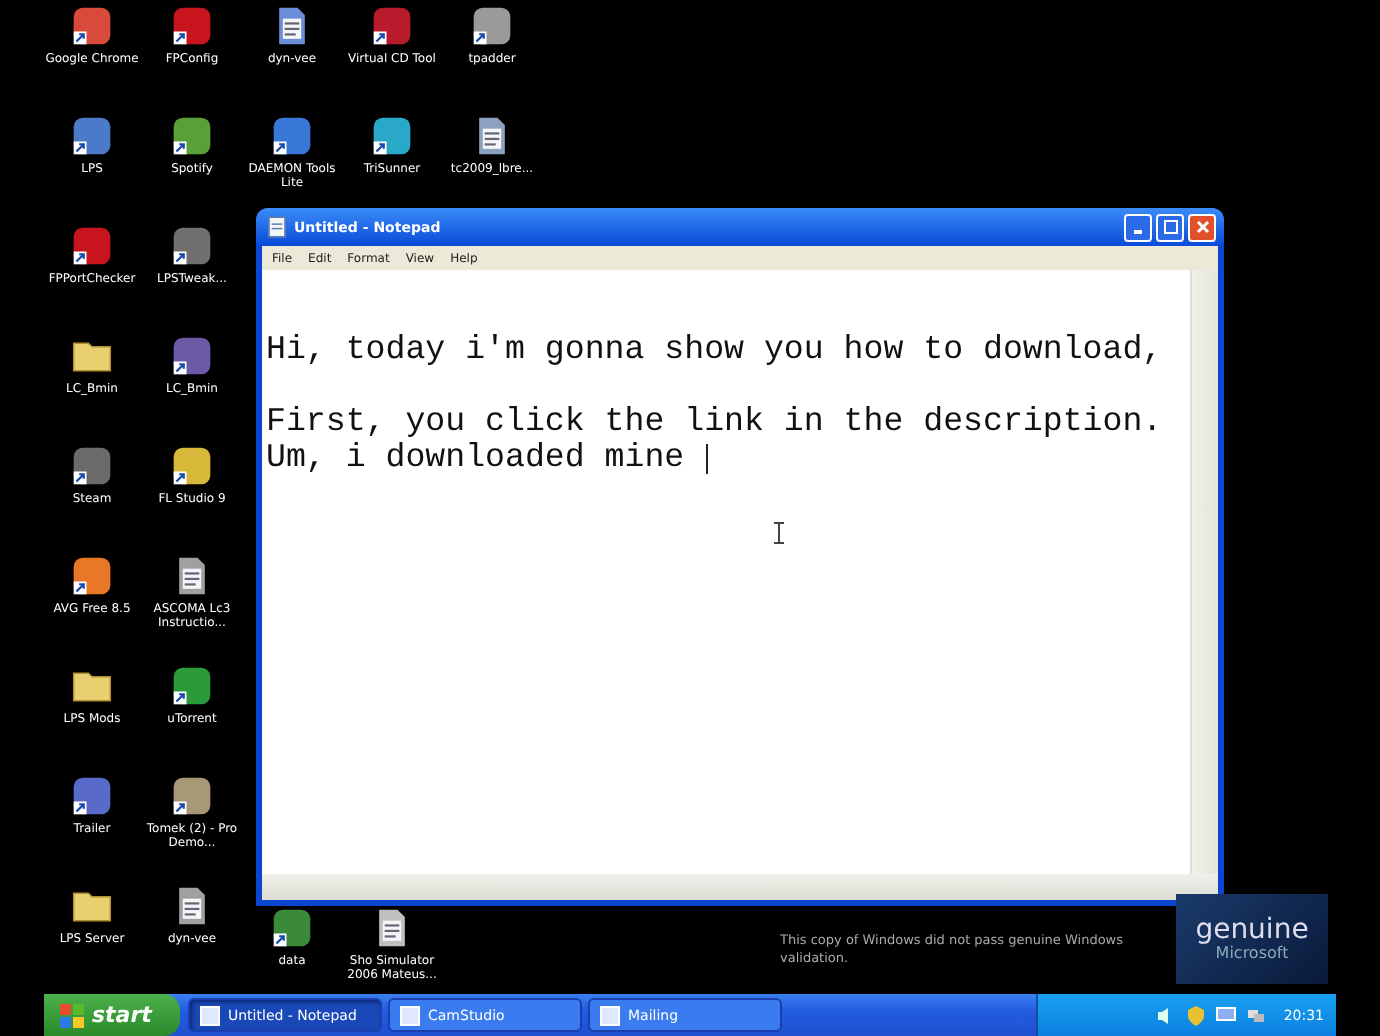 The width and height of the screenshot is (1380, 1036). What do you see at coordinates (72, 1015) in the screenshot?
I see `windows-flag-icon` at bounding box center [72, 1015].